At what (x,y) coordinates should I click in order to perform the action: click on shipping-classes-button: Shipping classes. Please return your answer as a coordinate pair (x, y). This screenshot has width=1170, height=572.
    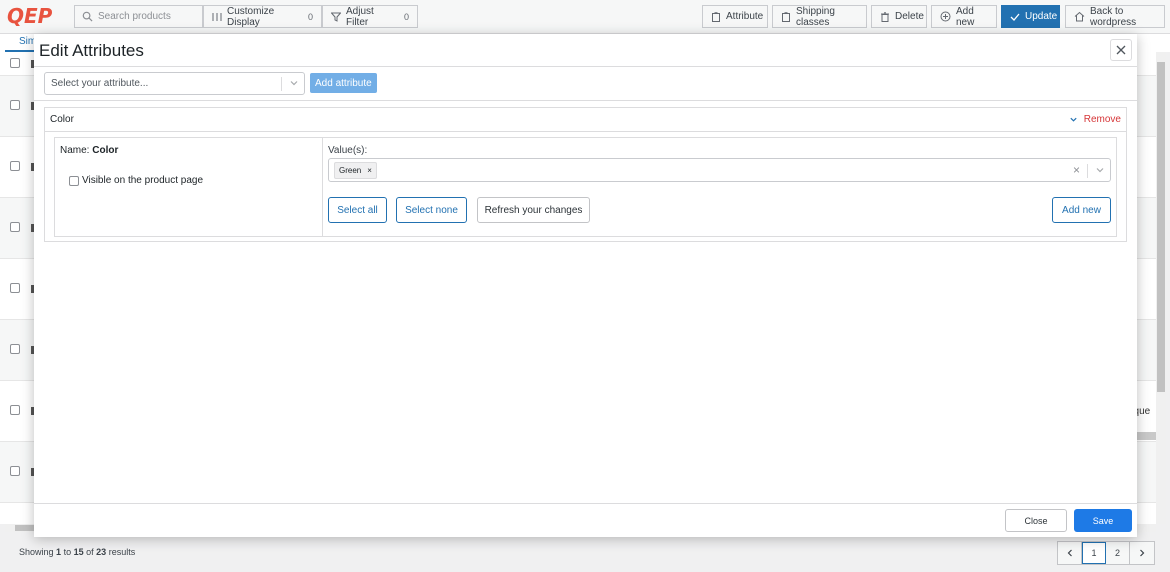
    Looking at the image, I should click on (819, 16).